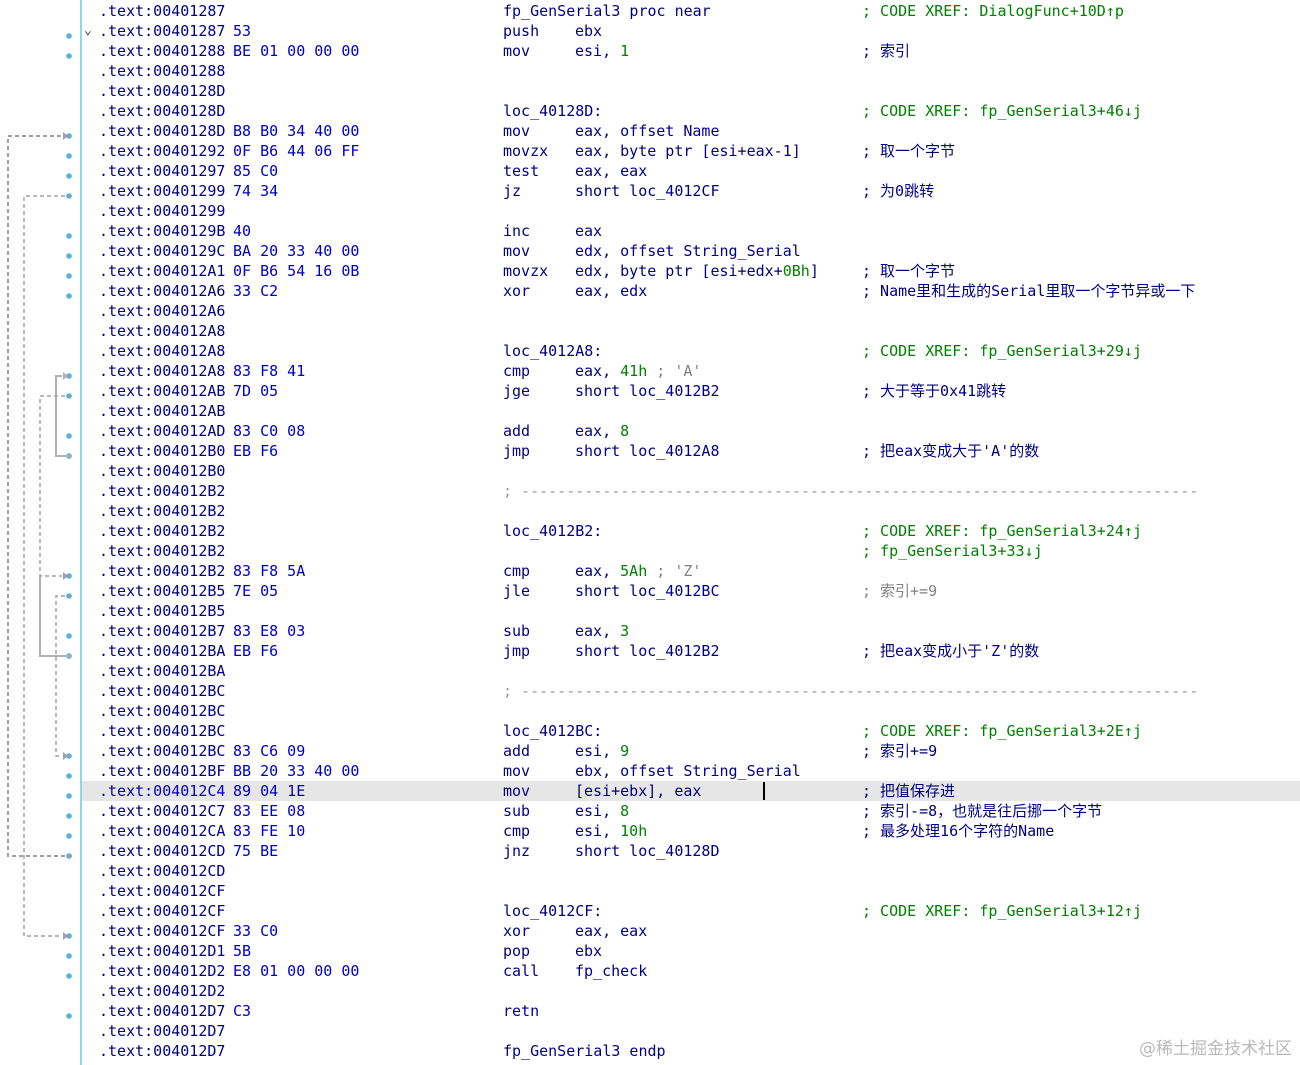 The width and height of the screenshot is (1300, 1065). I want to click on mnemonic: jnz, so click(516, 851).